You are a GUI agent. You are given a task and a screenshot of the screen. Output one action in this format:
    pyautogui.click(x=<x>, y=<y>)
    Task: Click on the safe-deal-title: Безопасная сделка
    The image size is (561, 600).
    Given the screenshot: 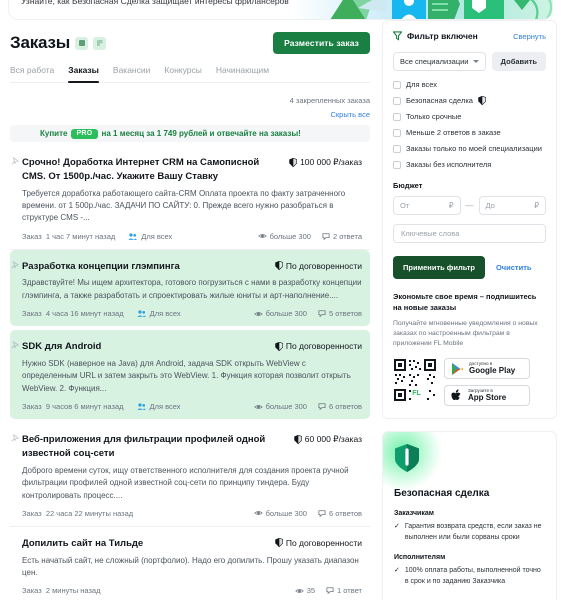 What is the action you would take?
    pyautogui.click(x=442, y=494)
    